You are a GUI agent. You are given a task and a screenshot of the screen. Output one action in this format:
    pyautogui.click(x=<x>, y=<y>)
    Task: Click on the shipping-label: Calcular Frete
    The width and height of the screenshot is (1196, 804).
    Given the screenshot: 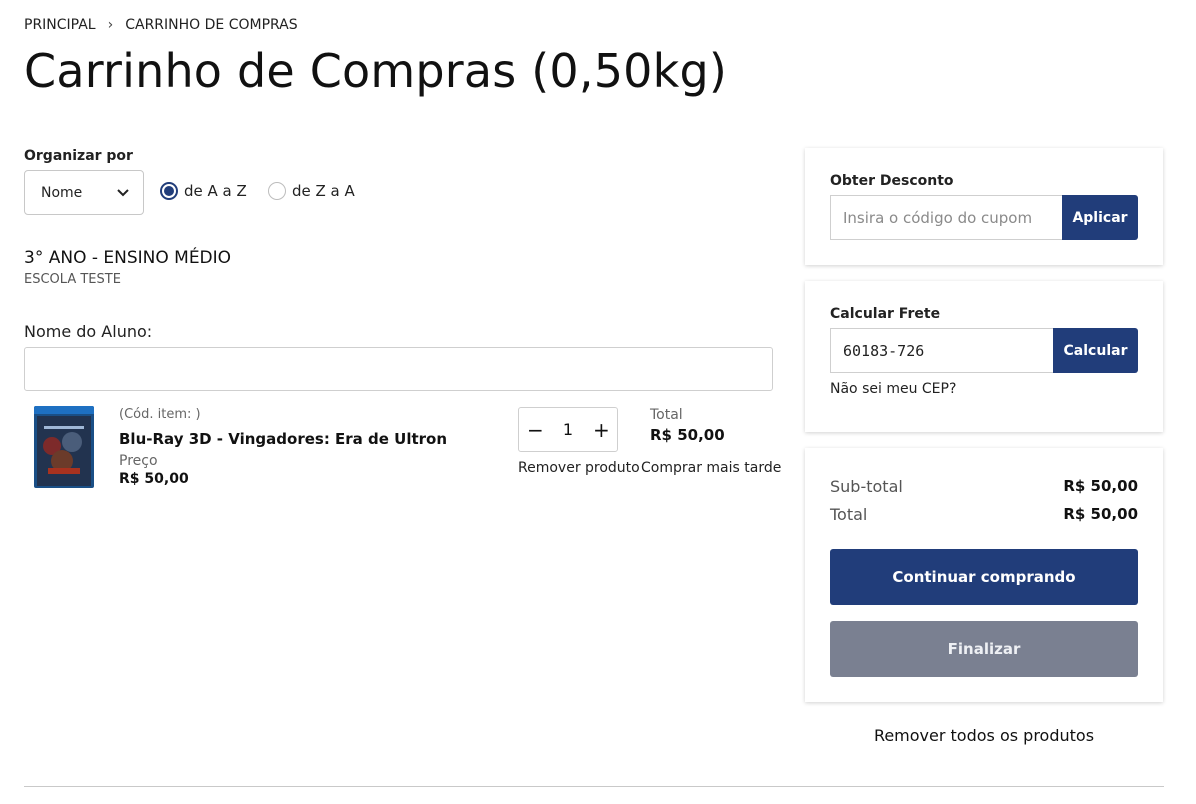 What is the action you would take?
    pyautogui.click(x=885, y=314)
    